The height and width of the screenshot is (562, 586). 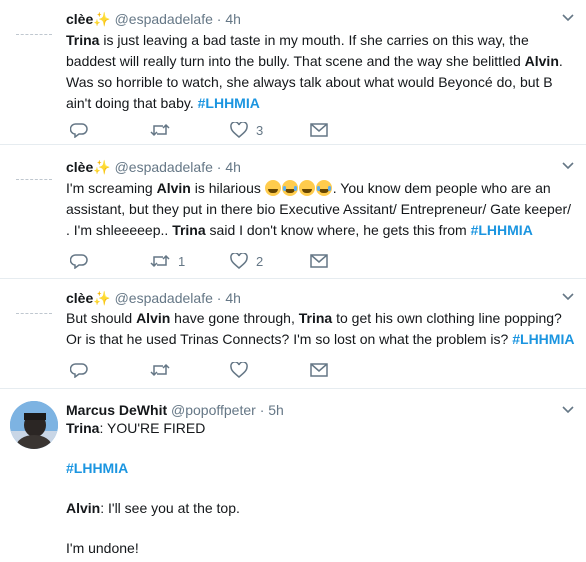 What do you see at coordinates (152, 428) in the screenshot?
I see `text-segment: : YOU'RE FIRED` at bounding box center [152, 428].